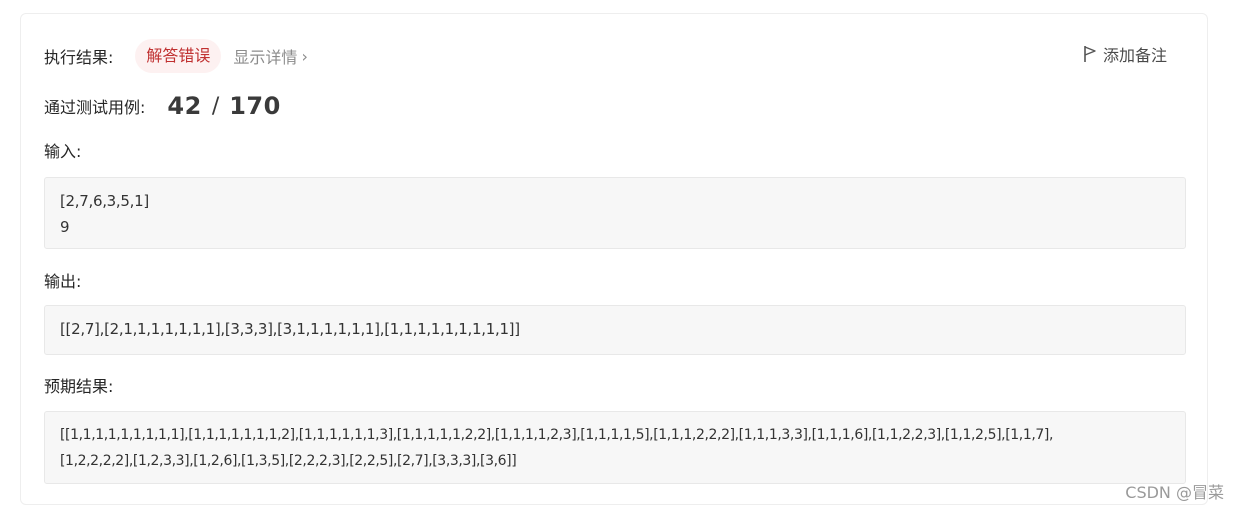 This screenshot has height=511, width=1240. What do you see at coordinates (1134, 55) in the screenshot?
I see `add-note-label: 添加备注` at bounding box center [1134, 55].